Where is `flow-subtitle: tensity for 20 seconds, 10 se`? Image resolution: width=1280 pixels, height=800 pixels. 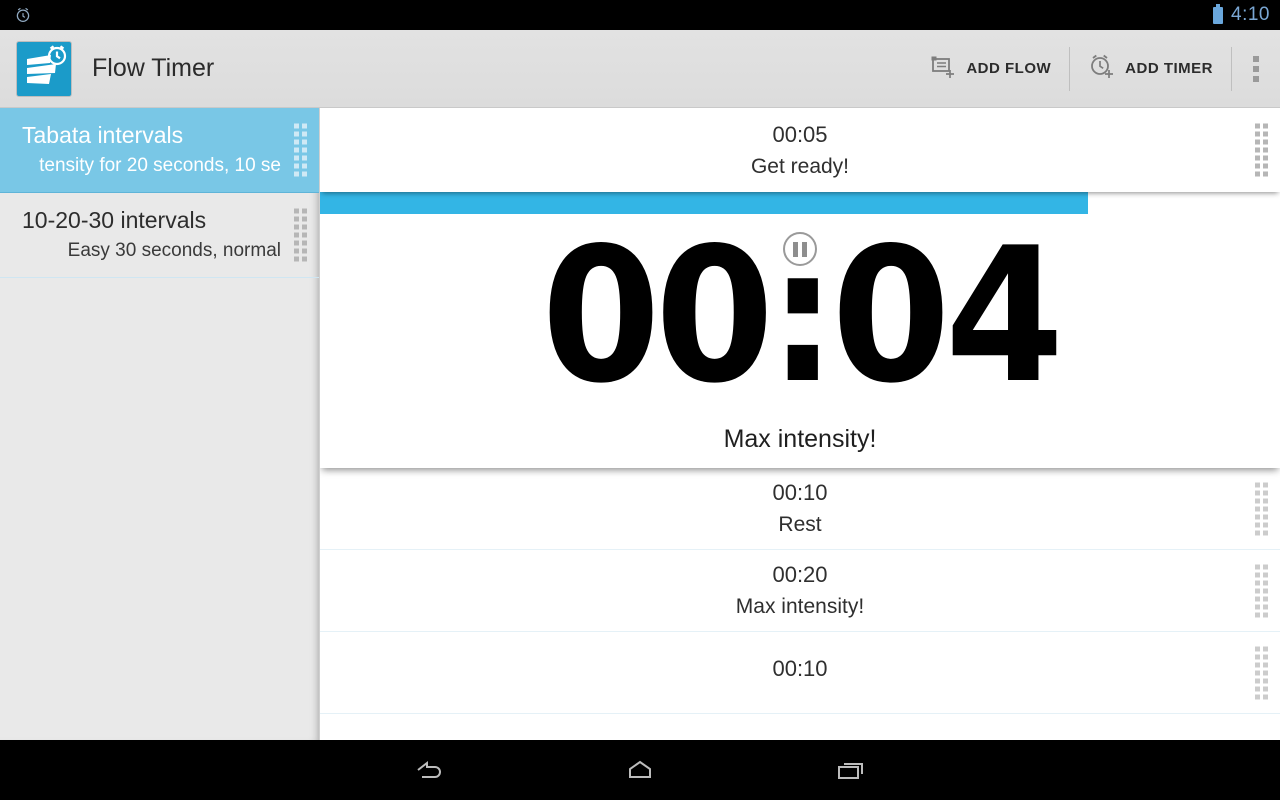
flow-subtitle: tensity for 20 seconds, 10 se is located at coordinates (160, 165).